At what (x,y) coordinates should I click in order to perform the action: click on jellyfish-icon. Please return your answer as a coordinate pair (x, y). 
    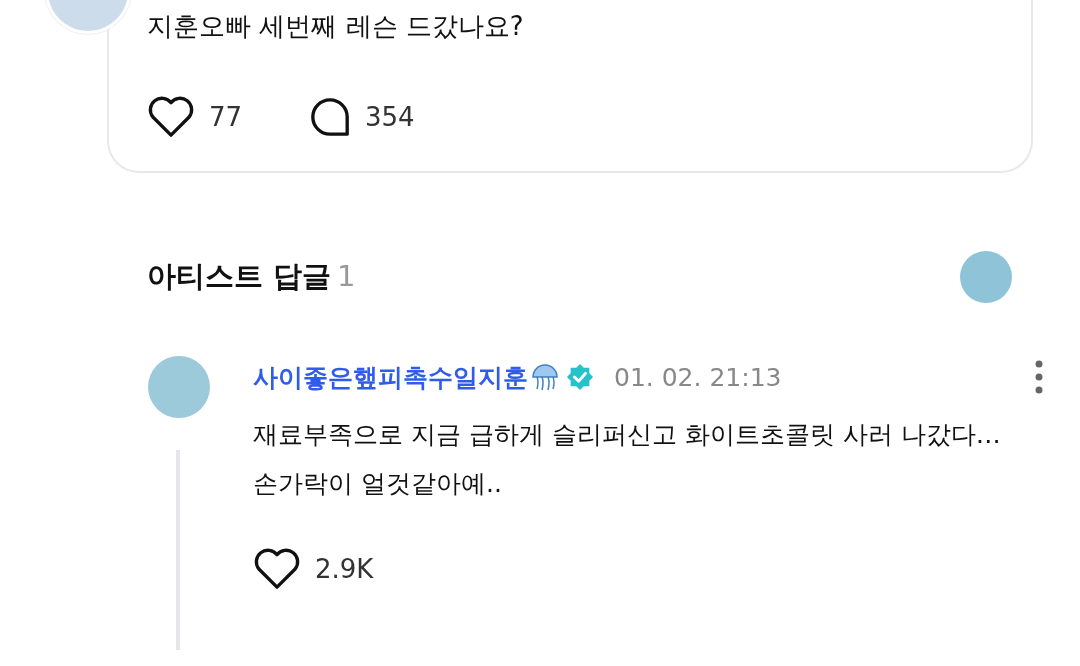
    Looking at the image, I should click on (545, 377).